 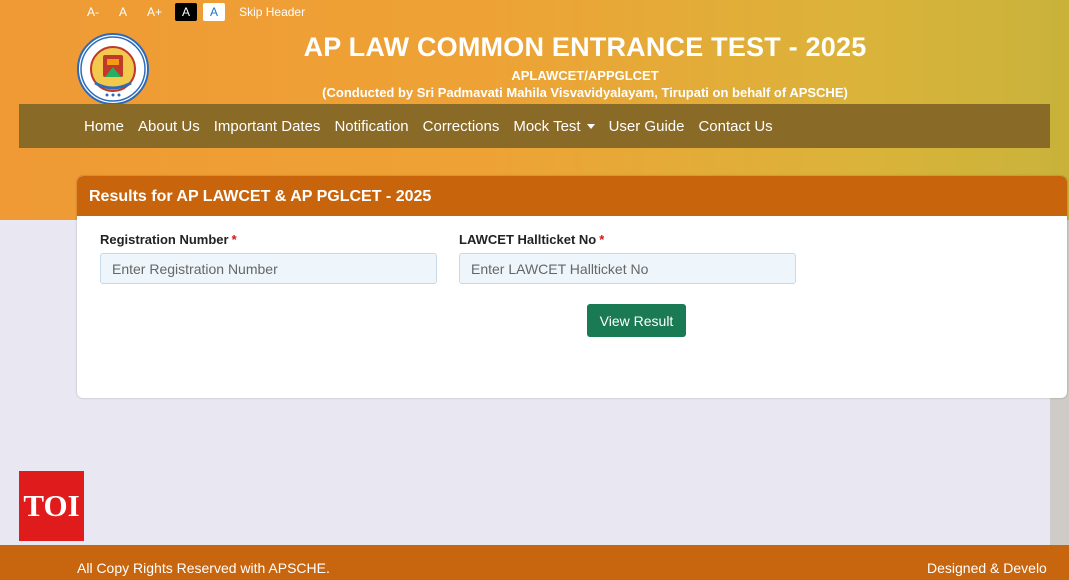 What do you see at coordinates (585, 75) in the screenshot?
I see `page-subtitle: APLAWCET/APPGLCET` at bounding box center [585, 75].